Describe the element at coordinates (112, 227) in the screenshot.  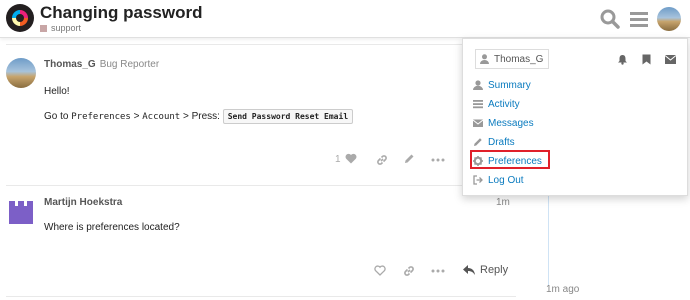
I see `post-body: Where is preferences located?` at that location.